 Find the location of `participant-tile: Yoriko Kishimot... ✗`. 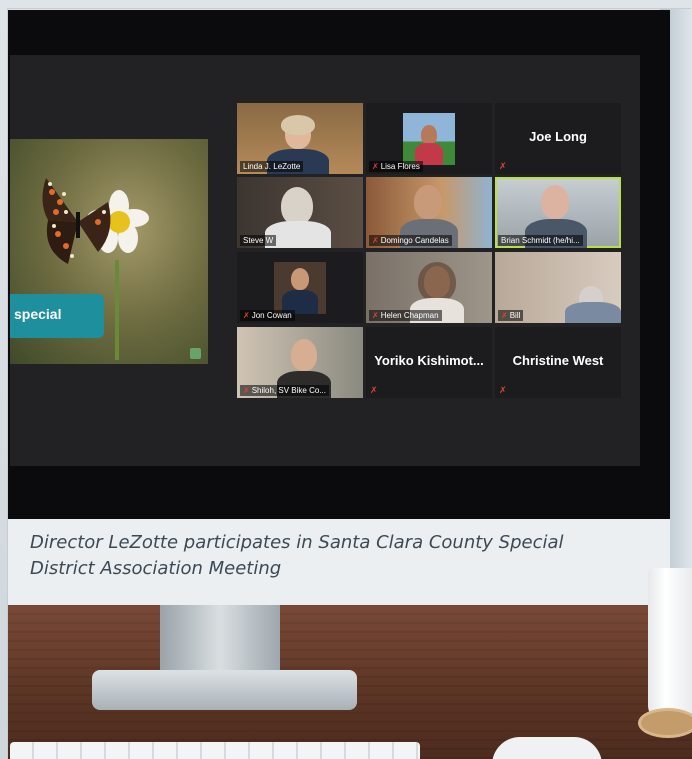

participant-tile: Yoriko Kishimot... ✗ is located at coordinates (429, 362).